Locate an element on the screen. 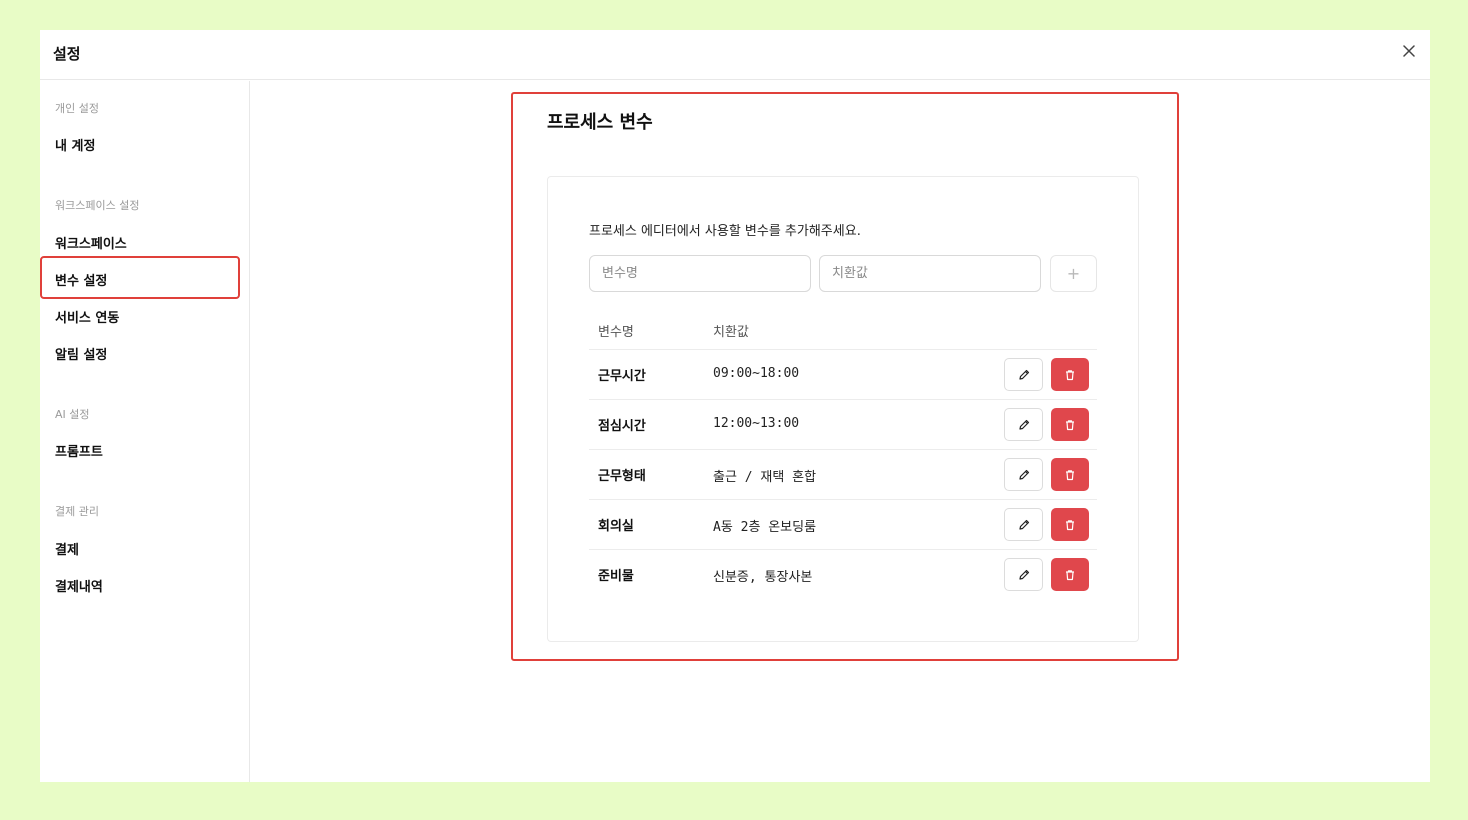 The height and width of the screenshot is (820, 1468). column-header-value: 치환값 is located at coordinates (731, 332).